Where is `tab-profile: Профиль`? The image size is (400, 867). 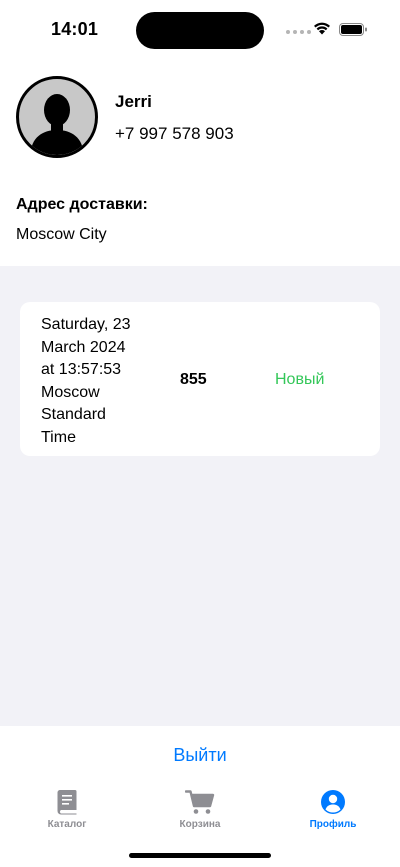
tab-profile: Профиль is located at coordinates (333, 808).